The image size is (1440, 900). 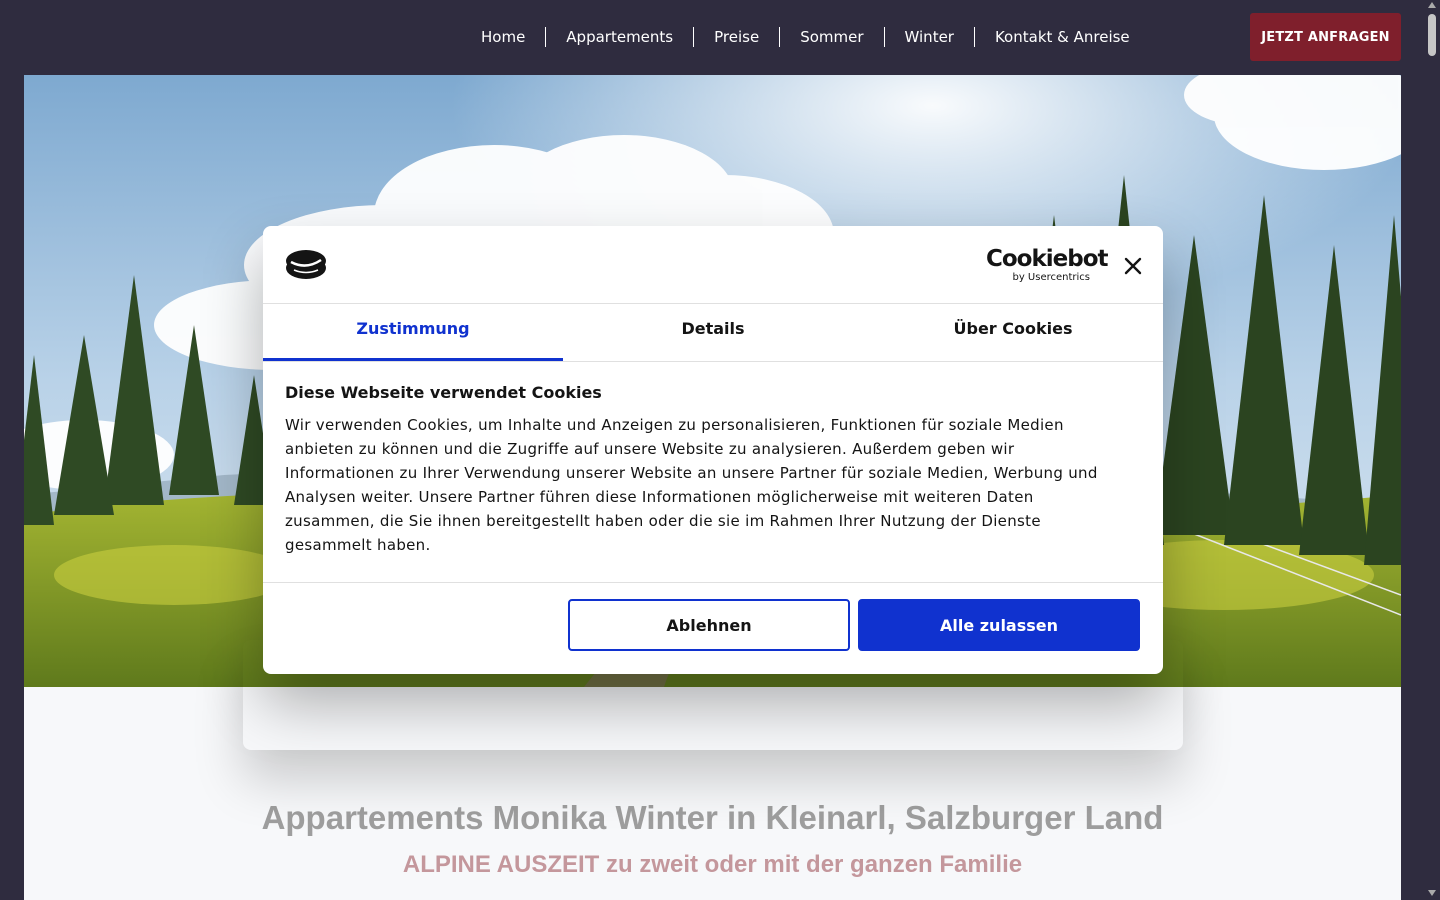 What do you see at coordinates (1051, 277) in the screenshot?
I see `cookiebot-brand-sub: by Usercentrics` at bounding box center [1051, 277].